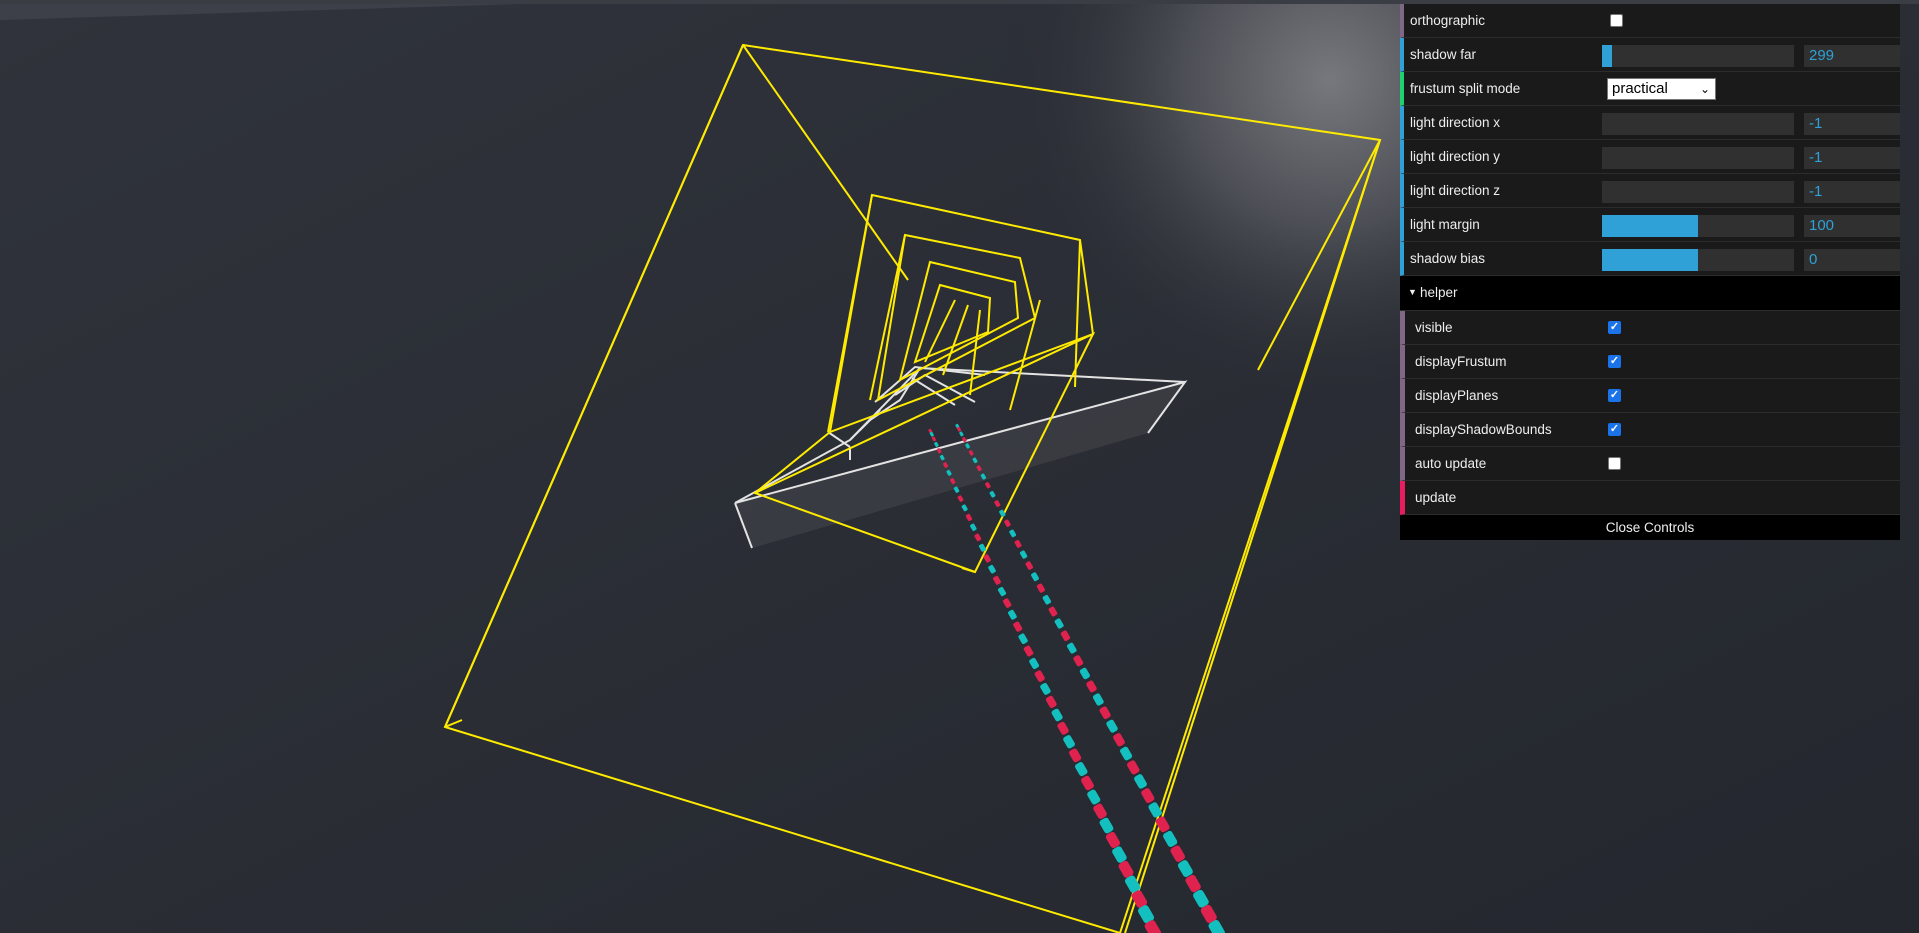 This screenshot has width=1919, height=933. Describe the element at coordinates (1852, 56) in the screenshot. I see `shadow-far-input: 299` at that location.